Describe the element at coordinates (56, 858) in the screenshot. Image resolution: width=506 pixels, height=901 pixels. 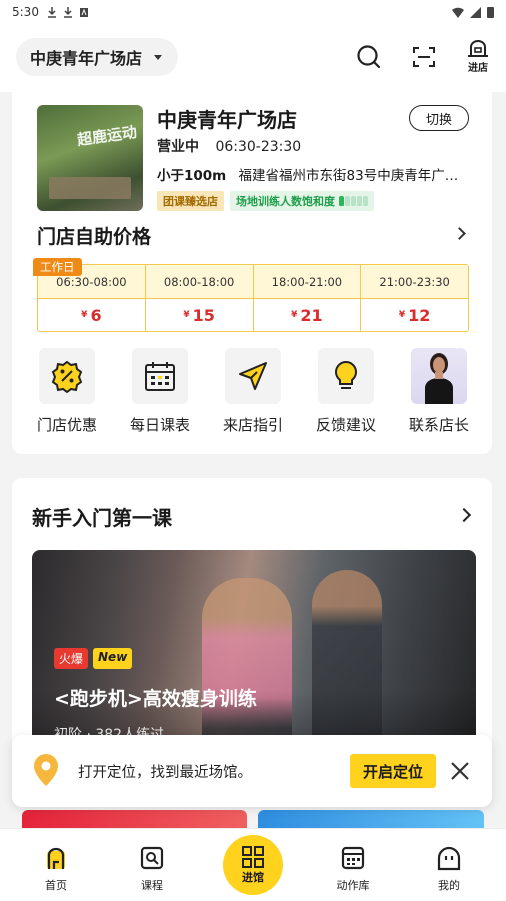
I see `home-icon` at that location.